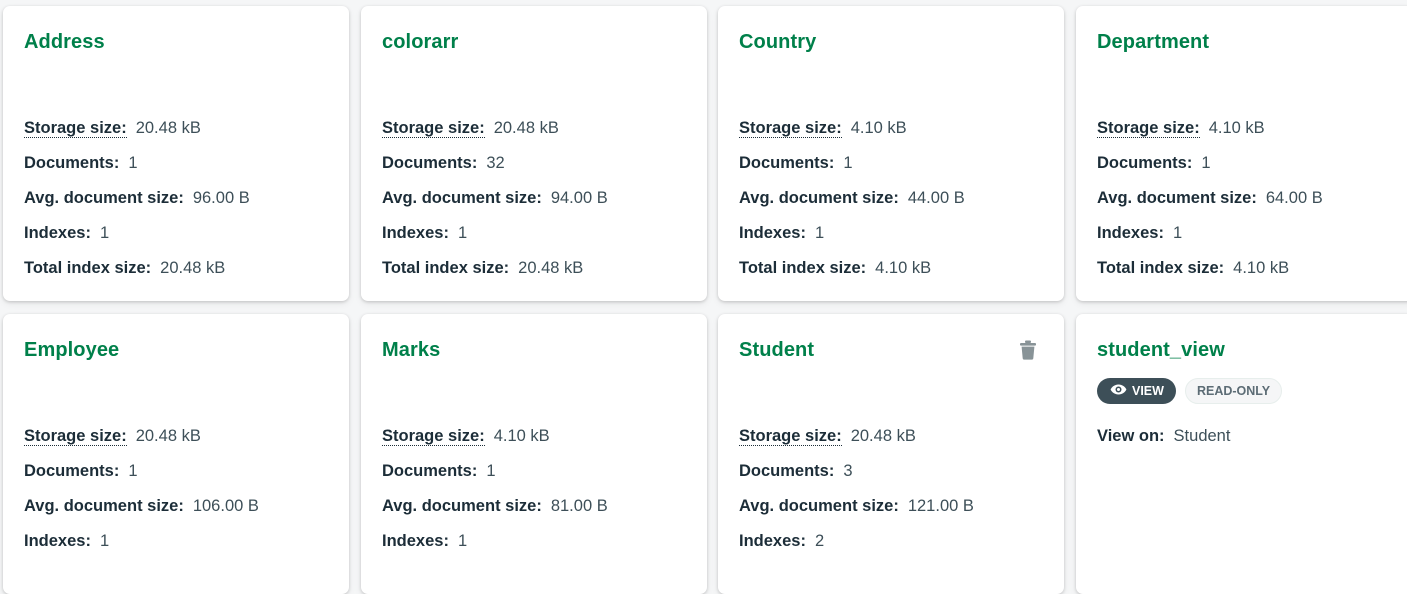  Describe the element at coordinates (579, 198) in the screenshot. I see `avg-document-size-value: 94.00 B` at that location.